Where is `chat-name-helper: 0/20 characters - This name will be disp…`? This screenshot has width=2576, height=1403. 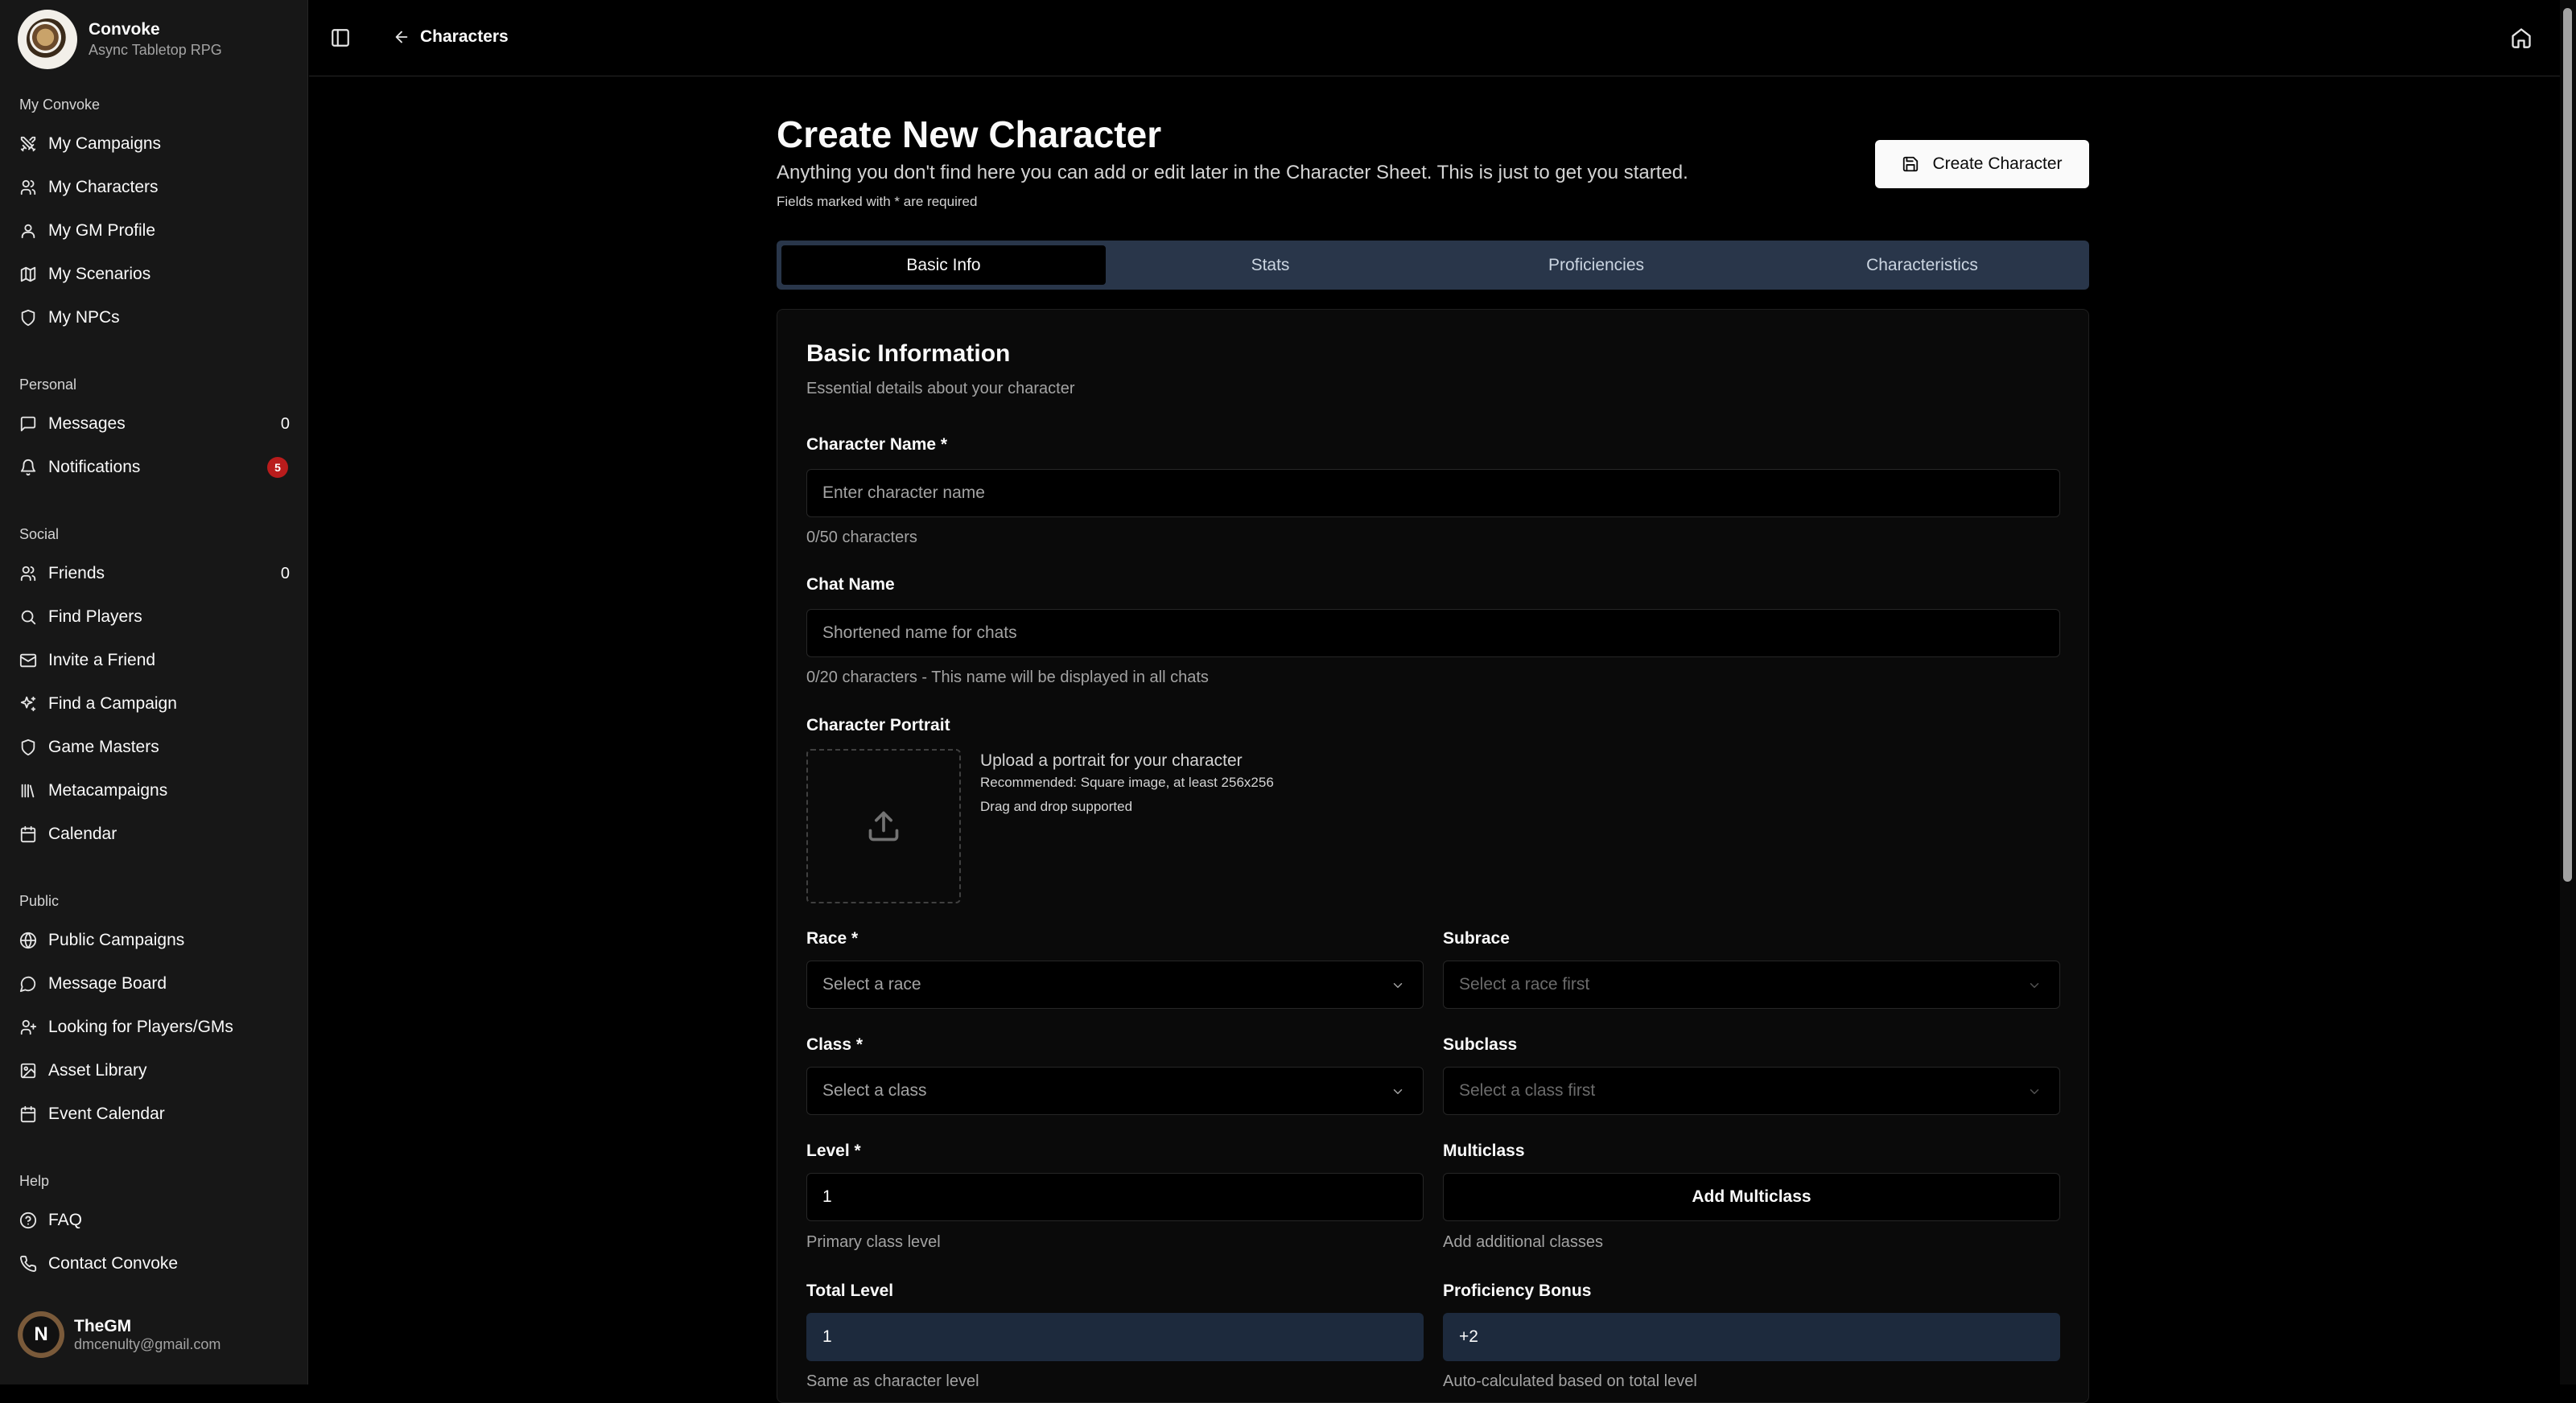 chat-name-helper: 0/20 characters - This name will be disp… is located at coordinates (1007, 677).